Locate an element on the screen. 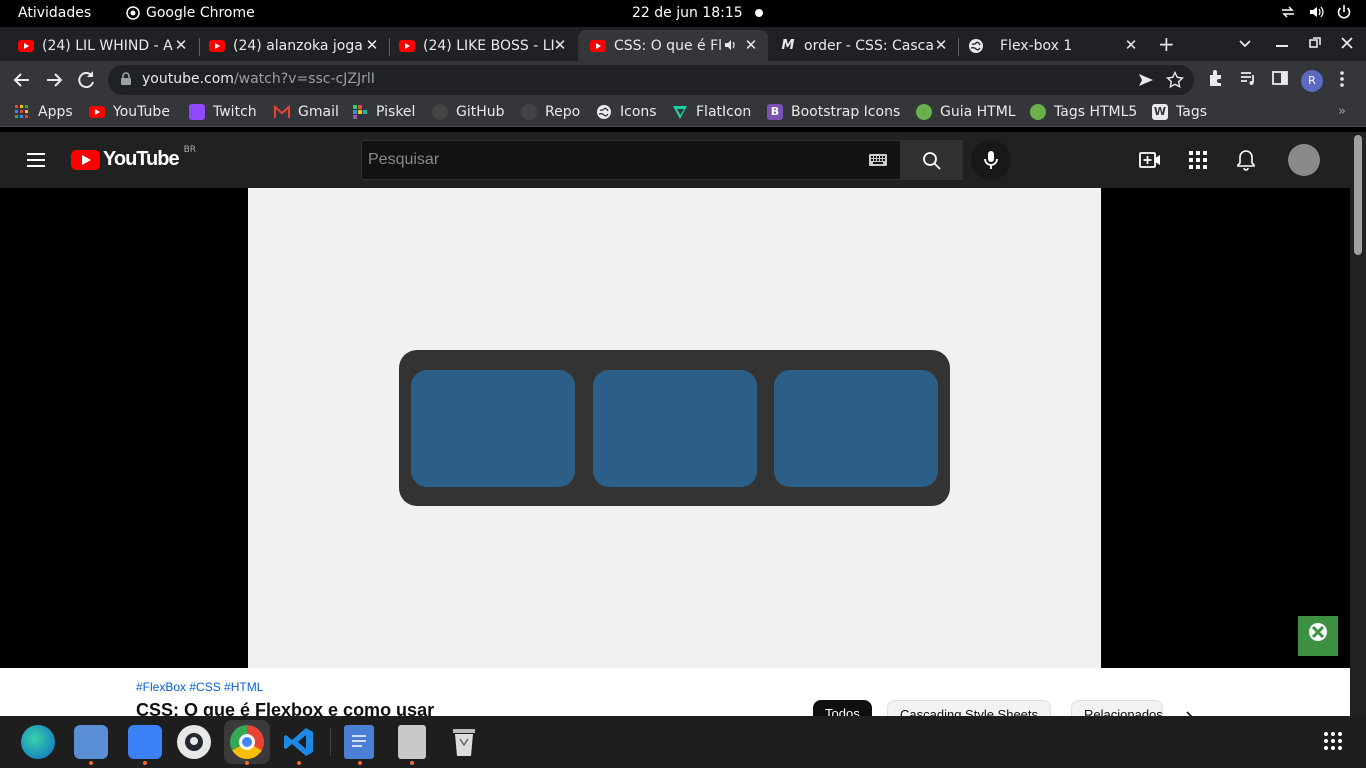  tags-html5-icon is located at coordinates (1038, 112).